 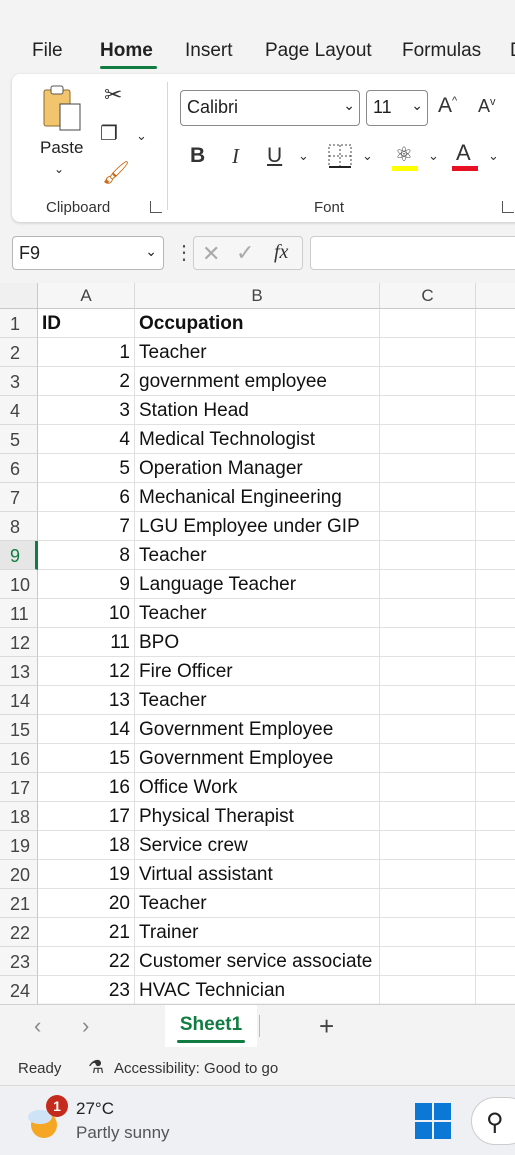 I want to click on cell-a: 22, so click(x=86, y=961).